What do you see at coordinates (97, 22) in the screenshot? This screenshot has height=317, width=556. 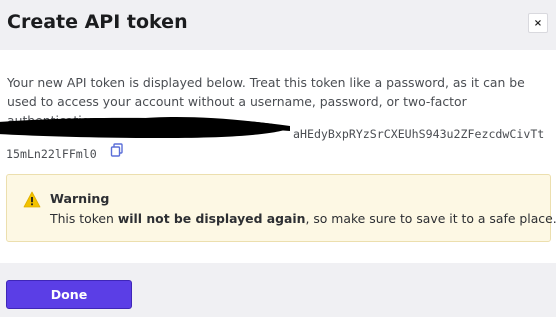 I see `dialog-title: Create API token` at bounding box center [97, 22].